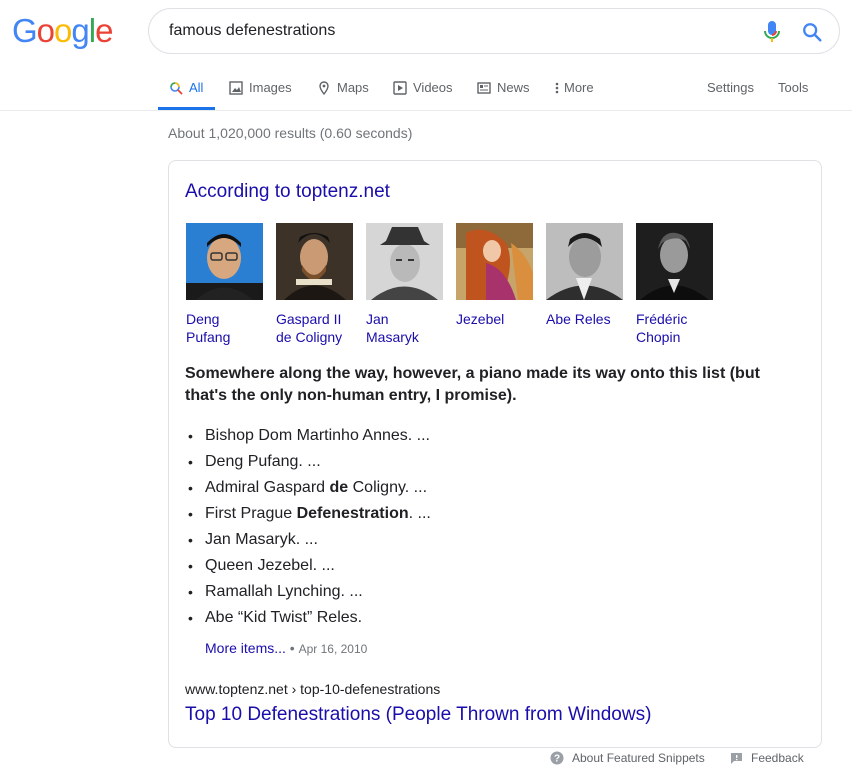  Describe the element at coordinates (480, 319) in the screenshot. I see `person-name-line: Jezebel` at that location.